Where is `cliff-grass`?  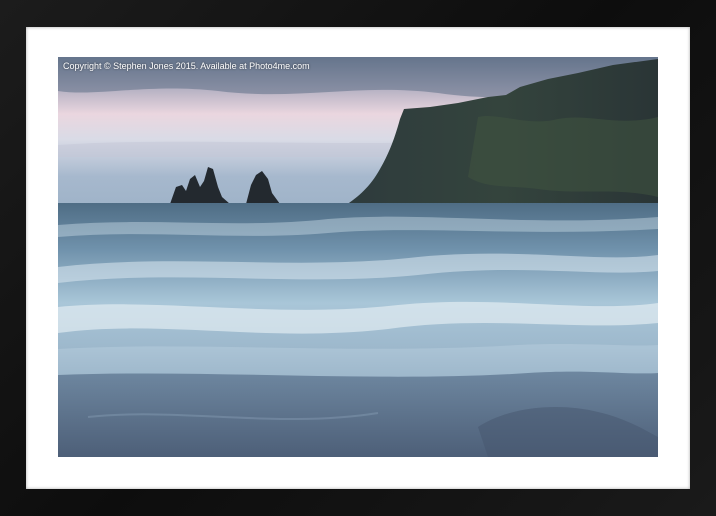 cliff-grass is located at coordinates (563, 156).